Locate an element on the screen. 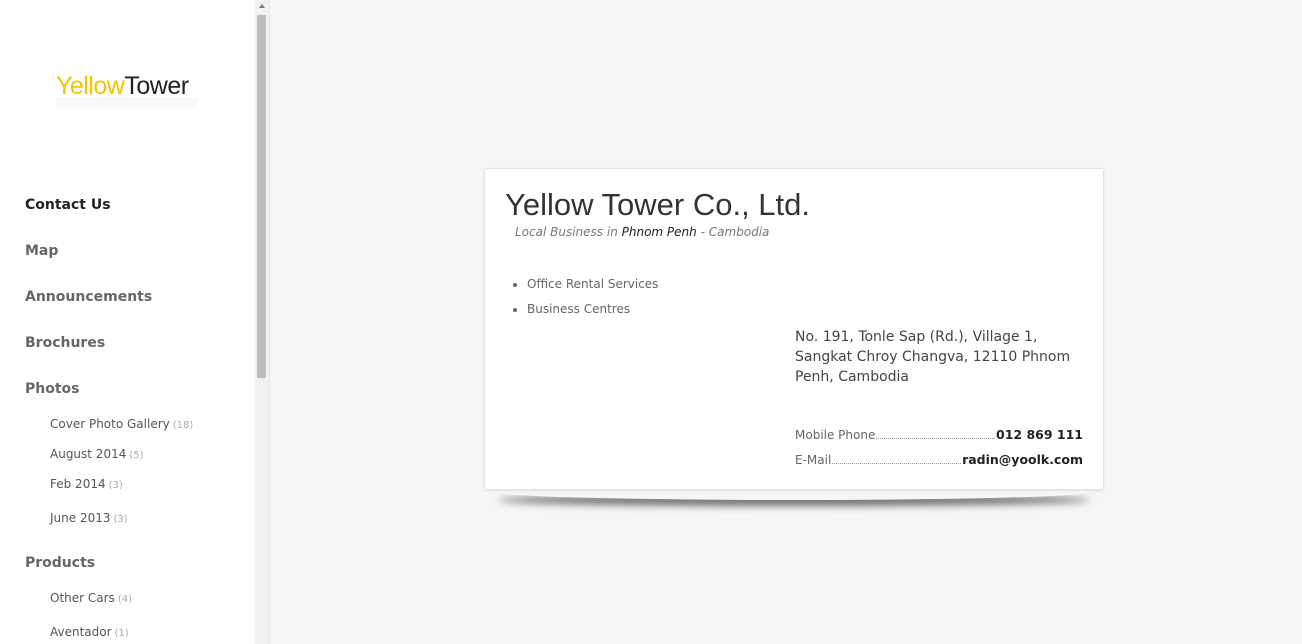 The width and height of the screenshot is (1302, 644). services-list: Office Rental Services Business Centres is located at coordinates (583, 302).